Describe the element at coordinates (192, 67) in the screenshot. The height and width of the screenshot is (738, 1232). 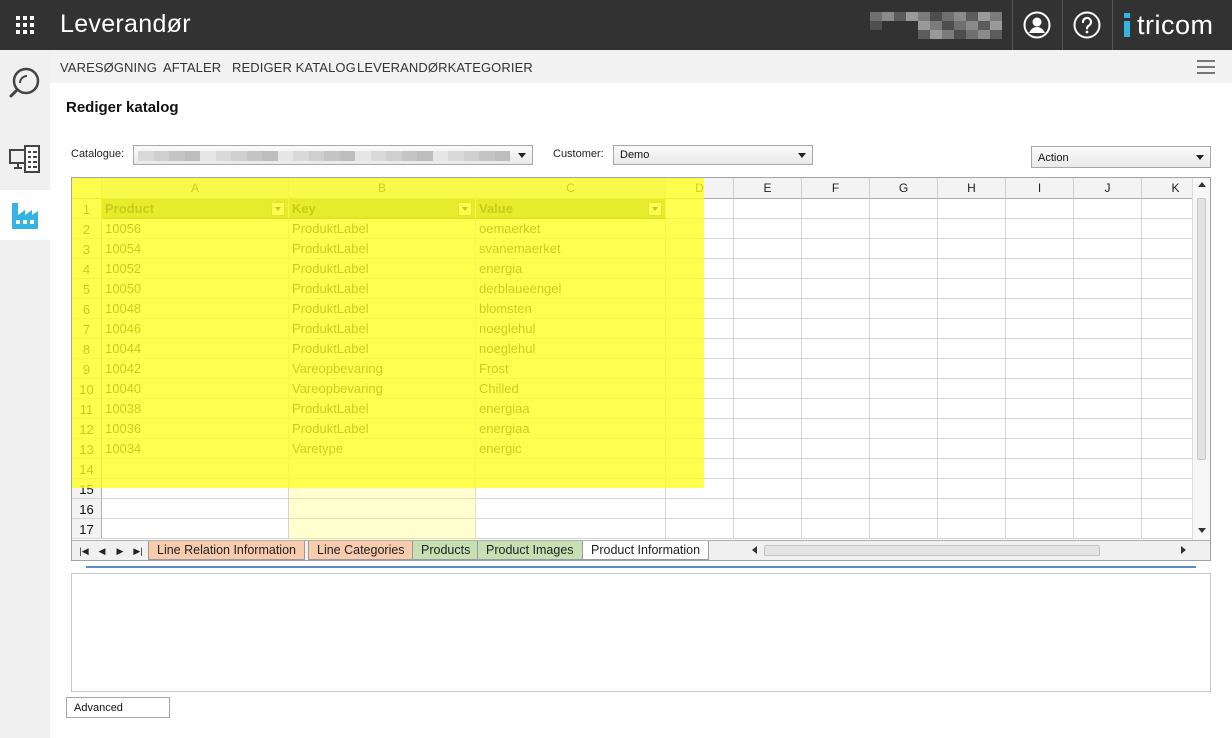
I see `nav-aftaler: AFTALER` at that location.